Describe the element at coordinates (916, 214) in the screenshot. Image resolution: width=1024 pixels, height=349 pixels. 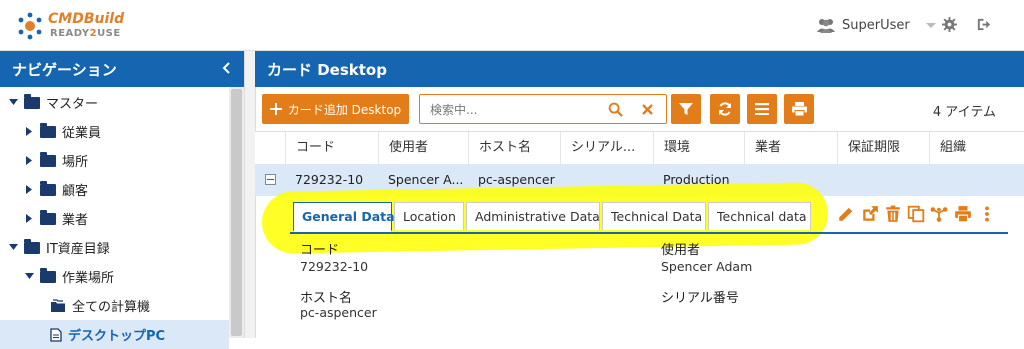
I see `clone-icon` at that location.